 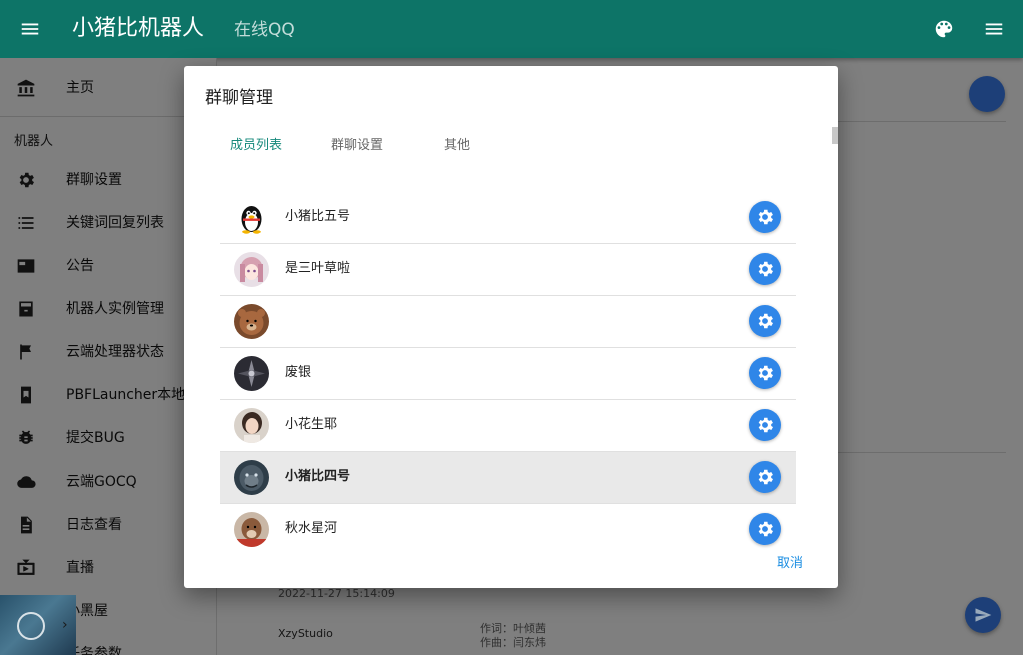 I want to click on member-row: 秋水星河, so click(x=508, y=529).